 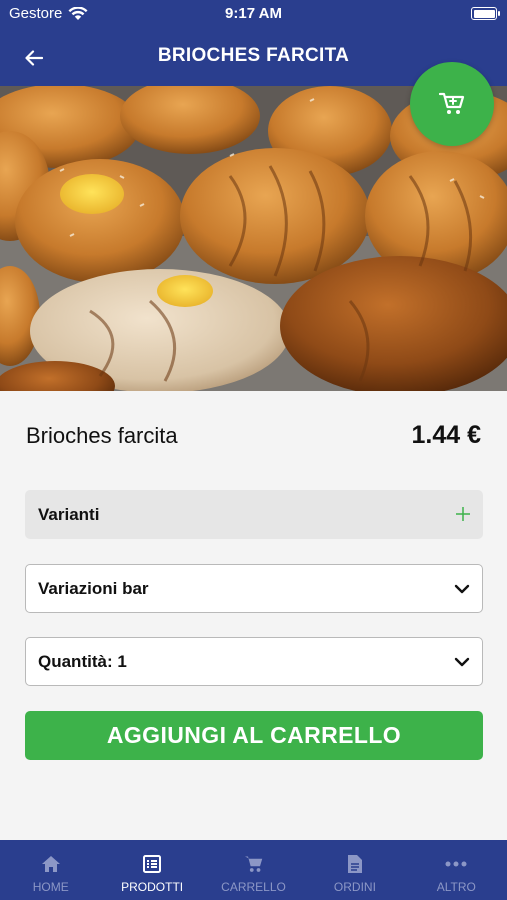 I want to click on tab-altro: ALTRO, so click(x=456, y=870).